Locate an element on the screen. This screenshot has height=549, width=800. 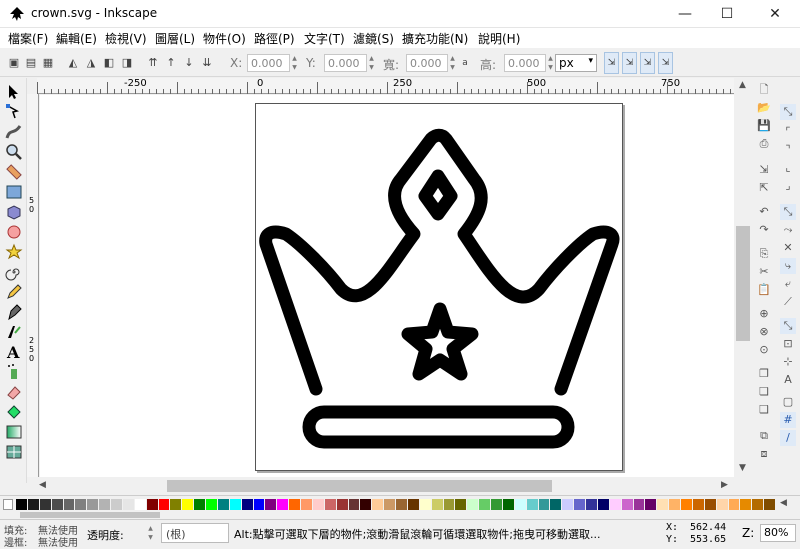
scroll-down-icon: ▼ is located at coordinates (742, 468).